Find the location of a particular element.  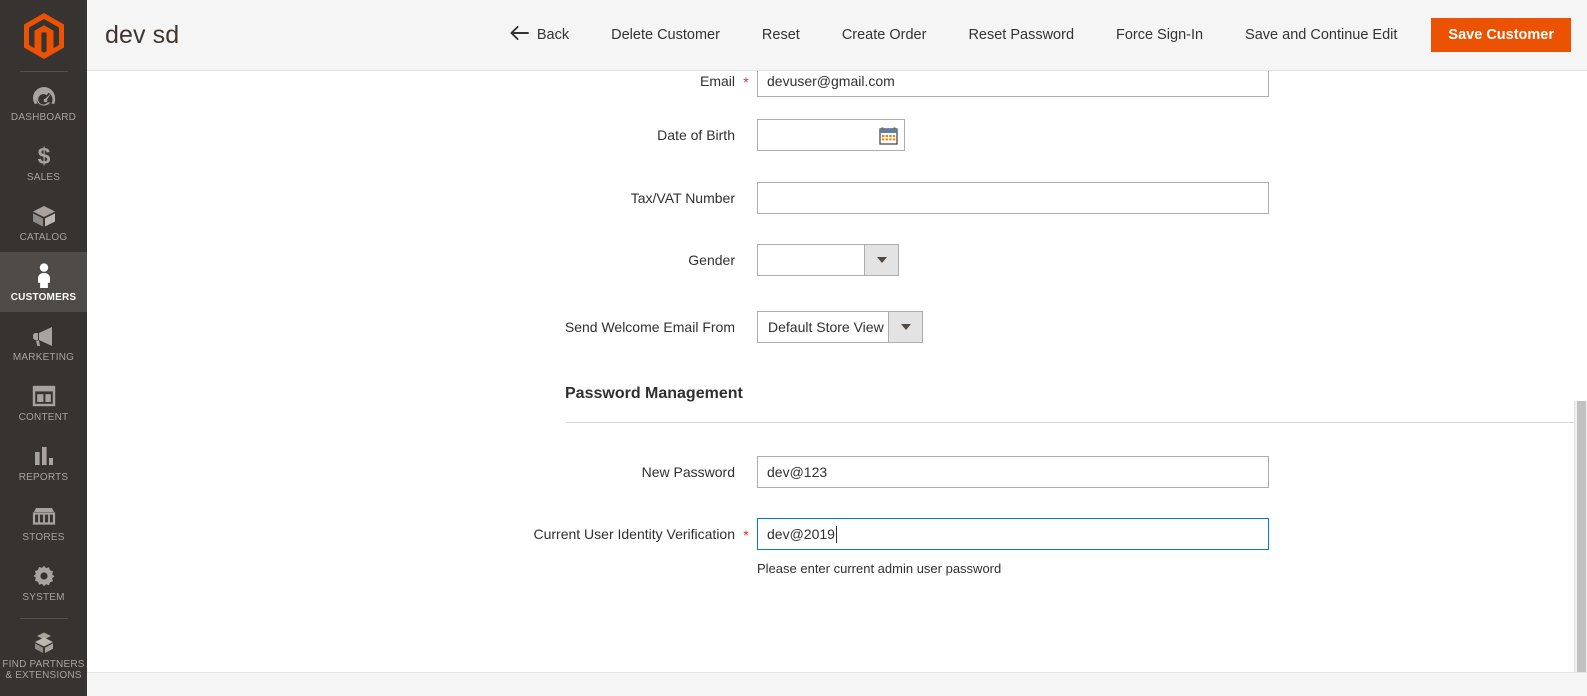

sidebar-item-label: FIND PARTNERS is located at coordinates (43, 664).